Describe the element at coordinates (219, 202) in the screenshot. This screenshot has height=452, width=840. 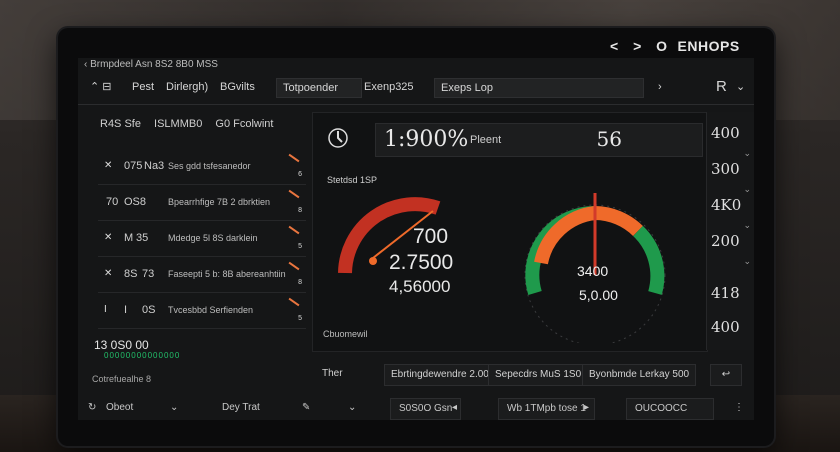
I see `row-desc: Bpearrhfige 7B 2 dbrktien` at that location.